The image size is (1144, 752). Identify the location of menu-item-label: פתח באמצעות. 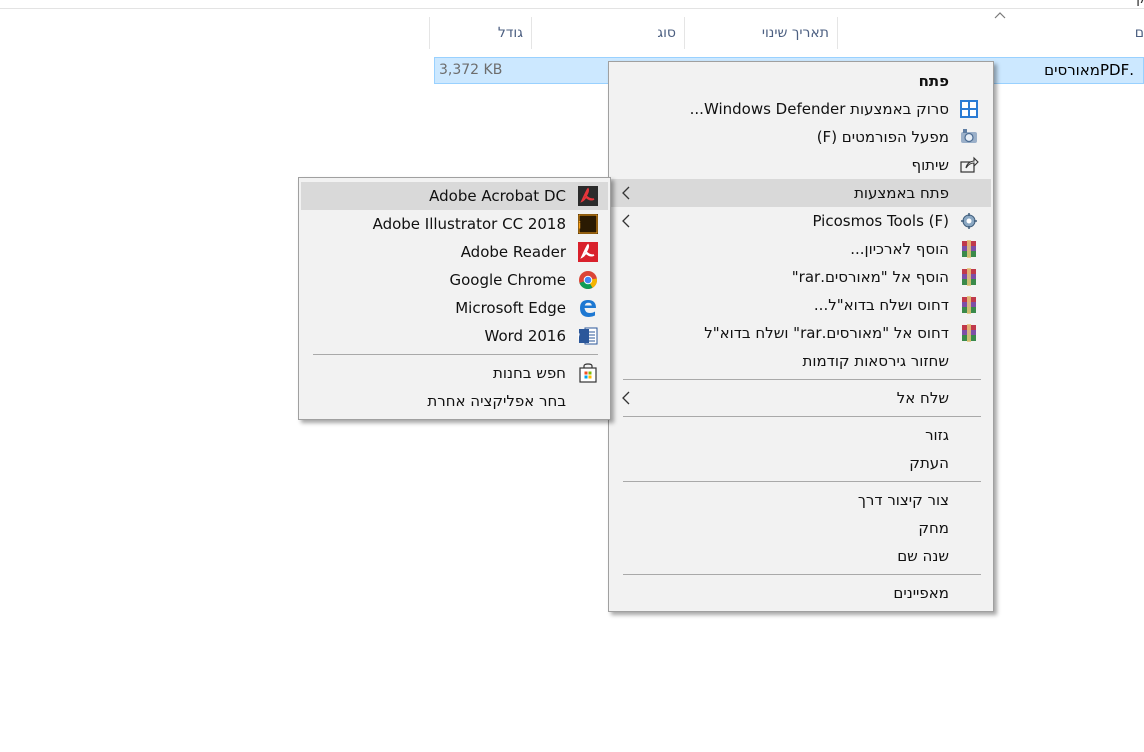
(901, 193).